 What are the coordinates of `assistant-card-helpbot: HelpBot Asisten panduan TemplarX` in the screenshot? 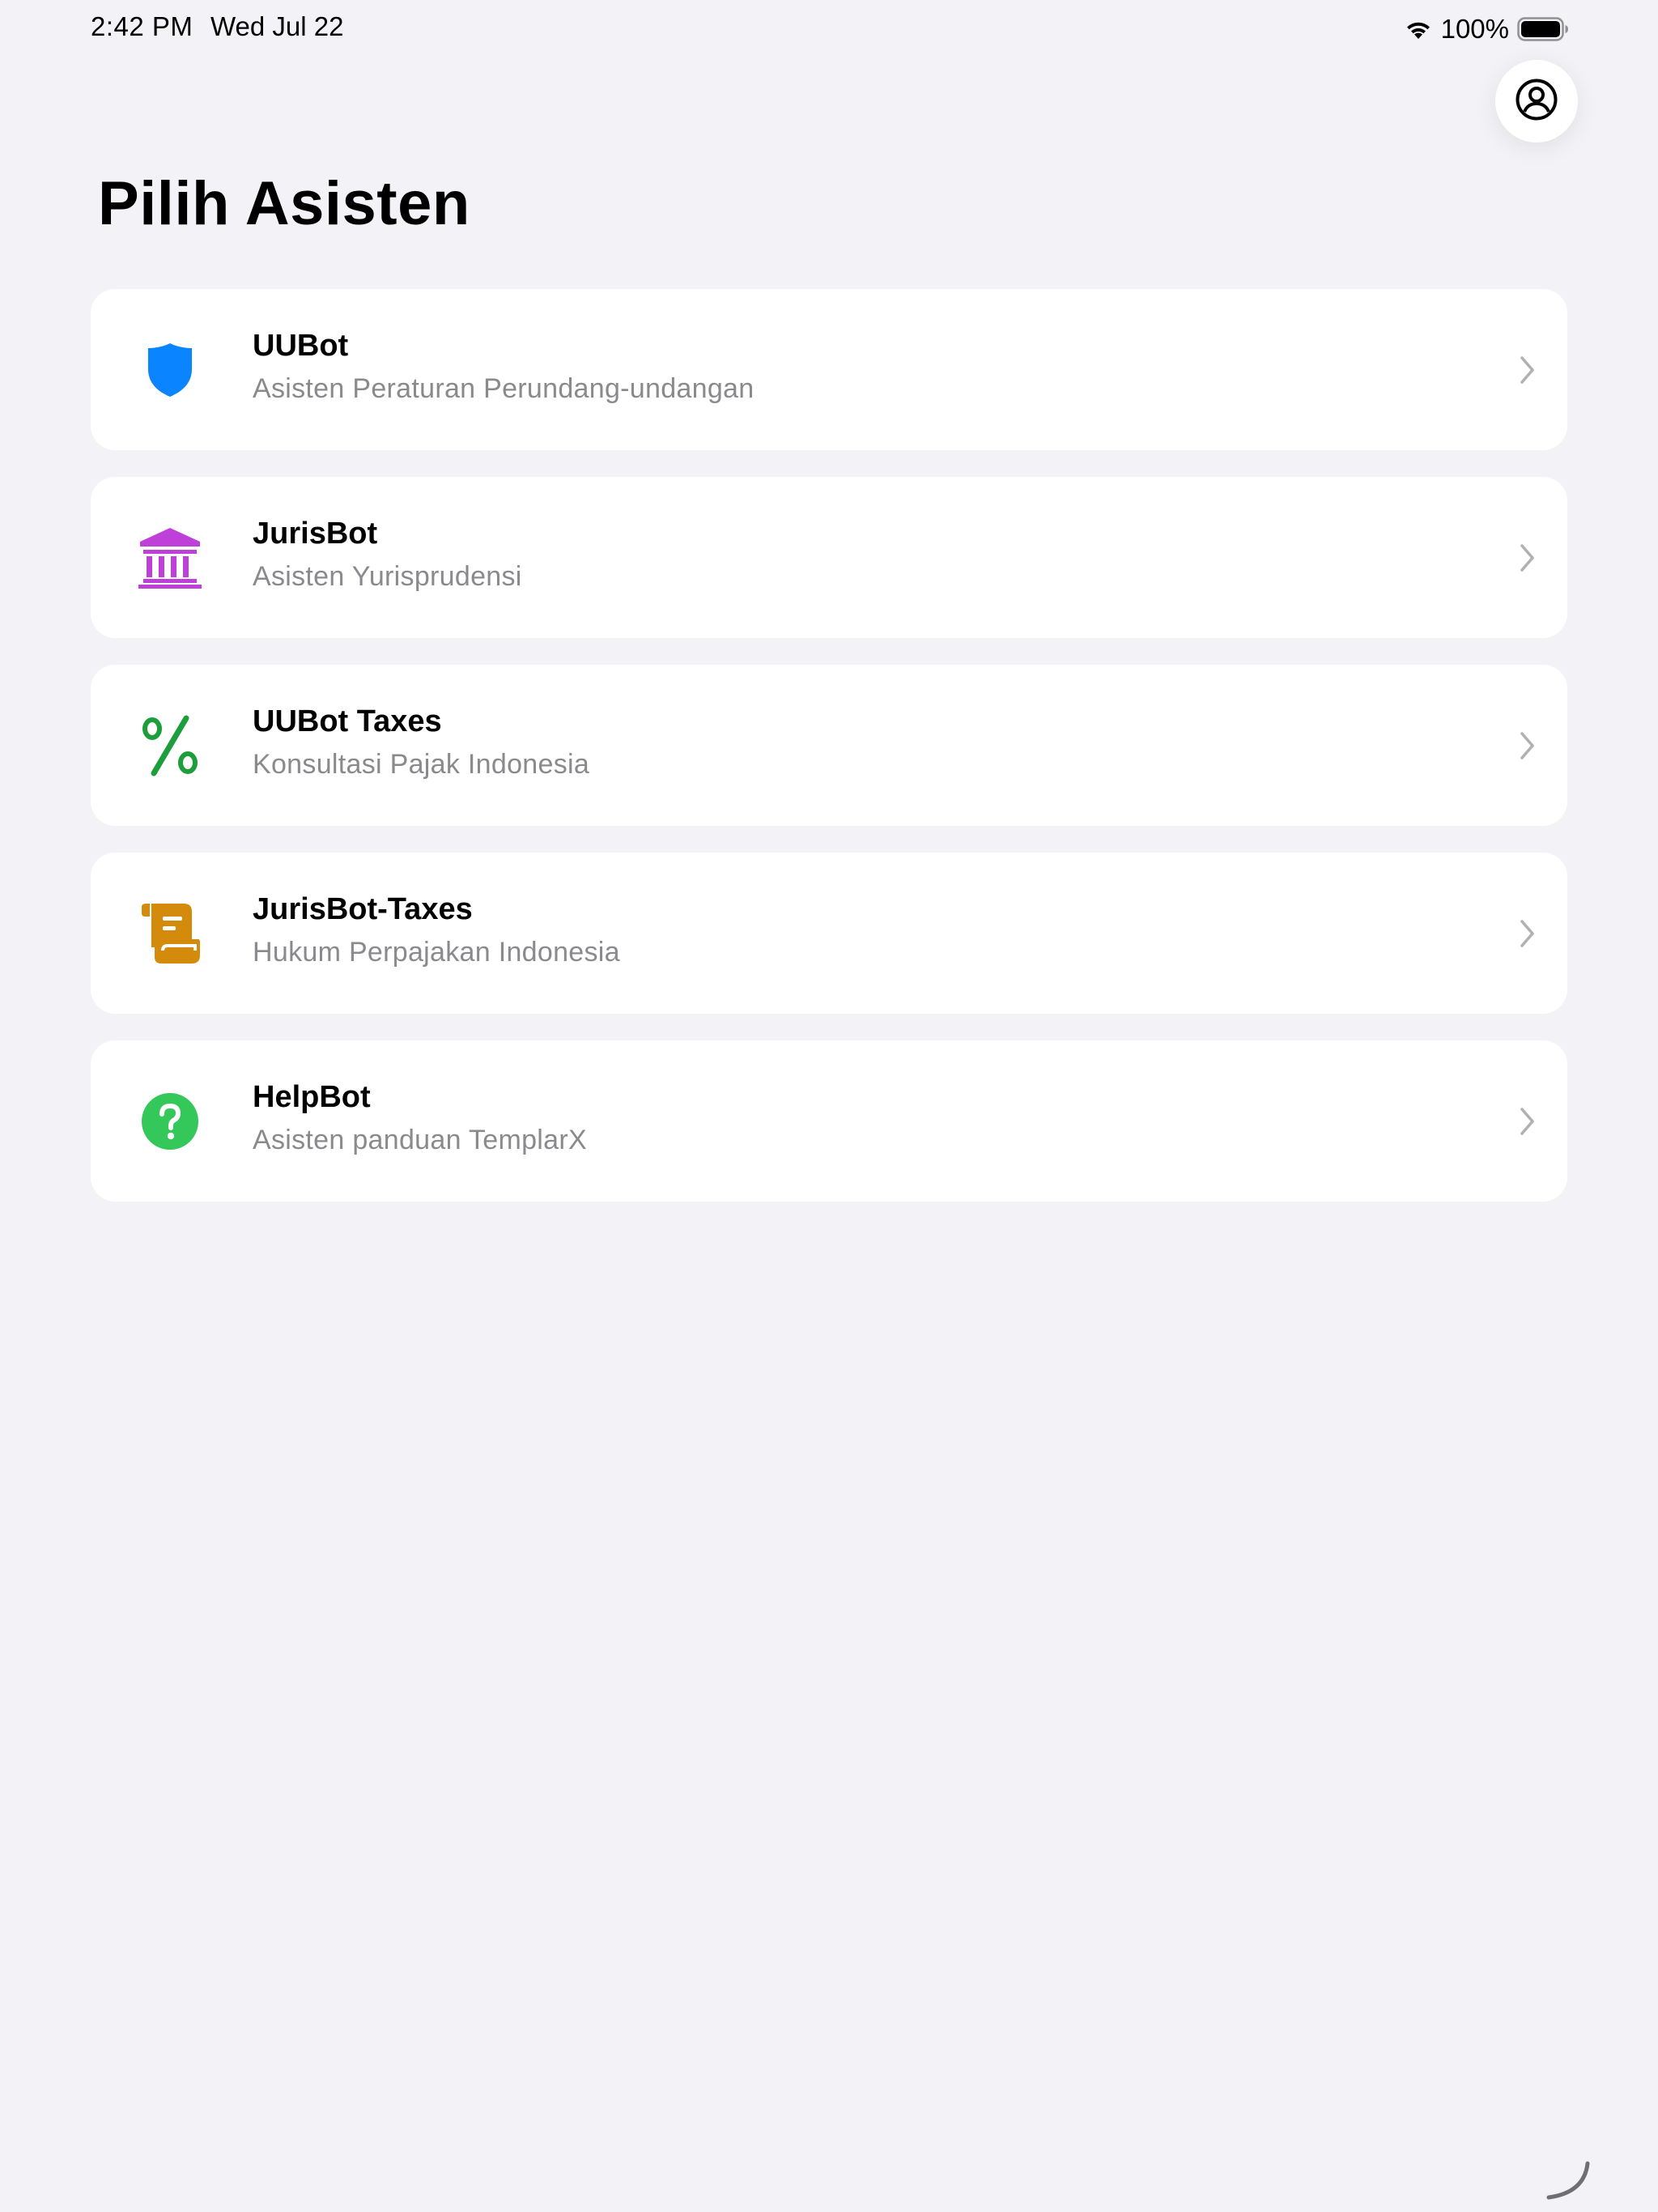 It's located at (829, 1121).